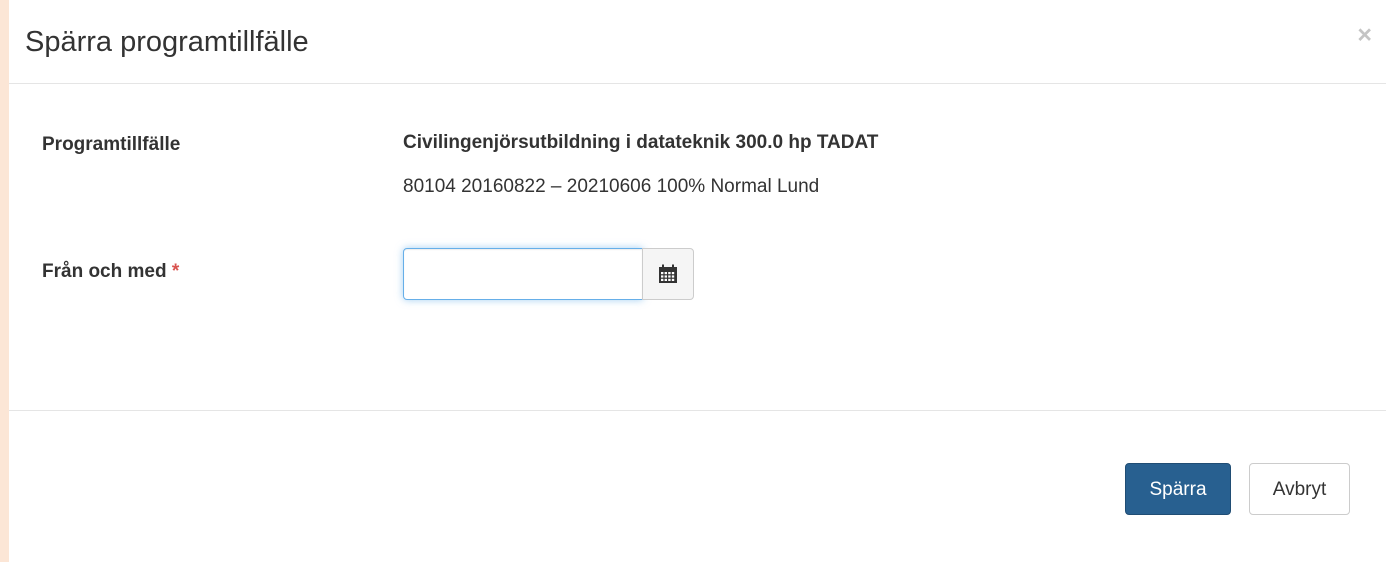  Describe the element at coordinates (104, 271) in the screenshot. I see `from-date-label-text: Från och med` at that location.